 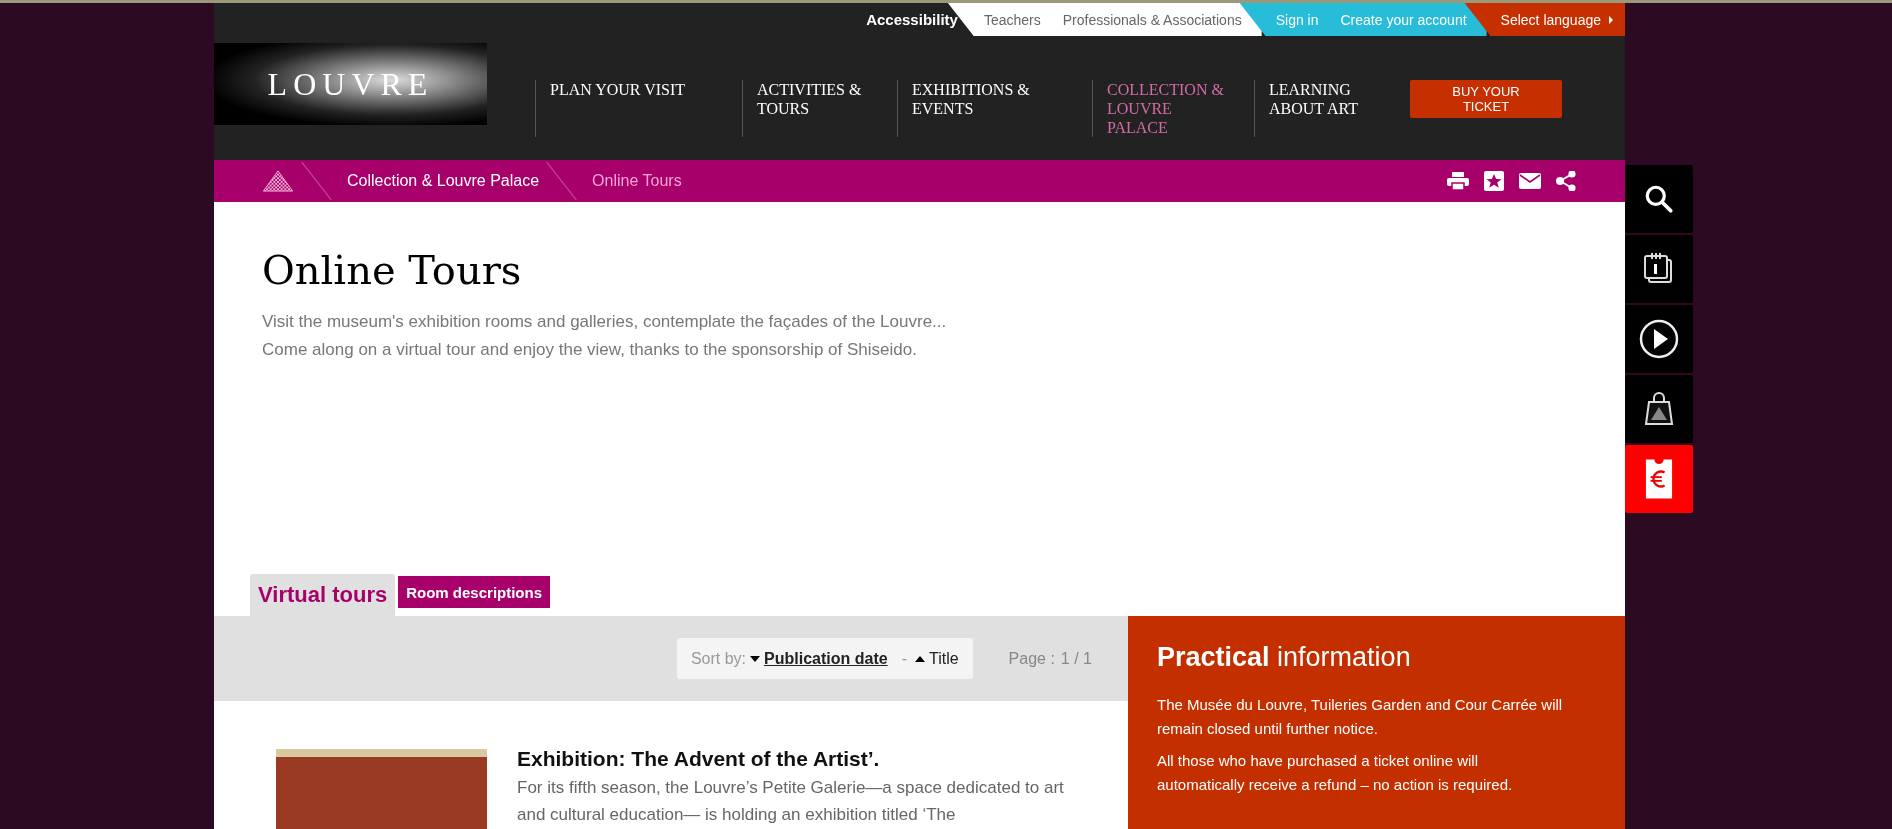 What do you see at coordinates (802, 759) in the screenshot?
I see `article-title: Exhibition: The Advent of the Artist’.` at bounding box center [802, 759].